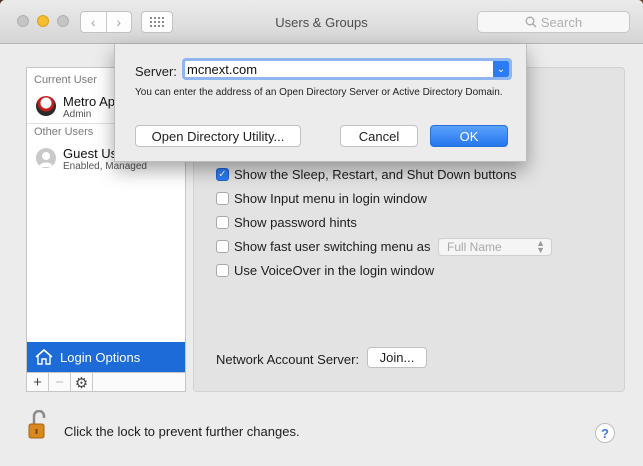 This screenshot has width=643, height=466. I want to click on gear-icon: ⚙, so click(81, 383).